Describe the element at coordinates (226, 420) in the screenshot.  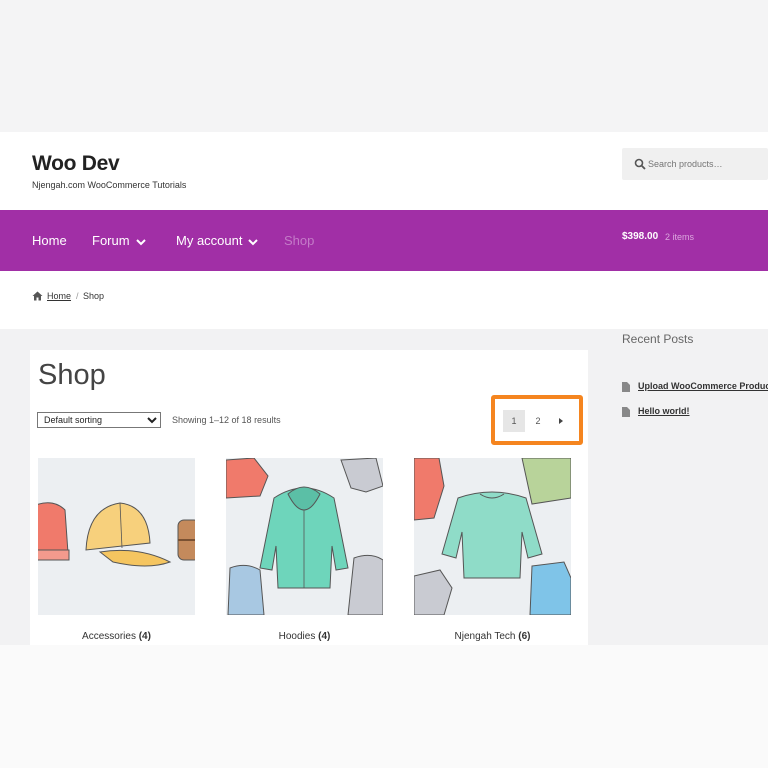
I see `result-count: Showing 1–12 of 18 results` at that location.